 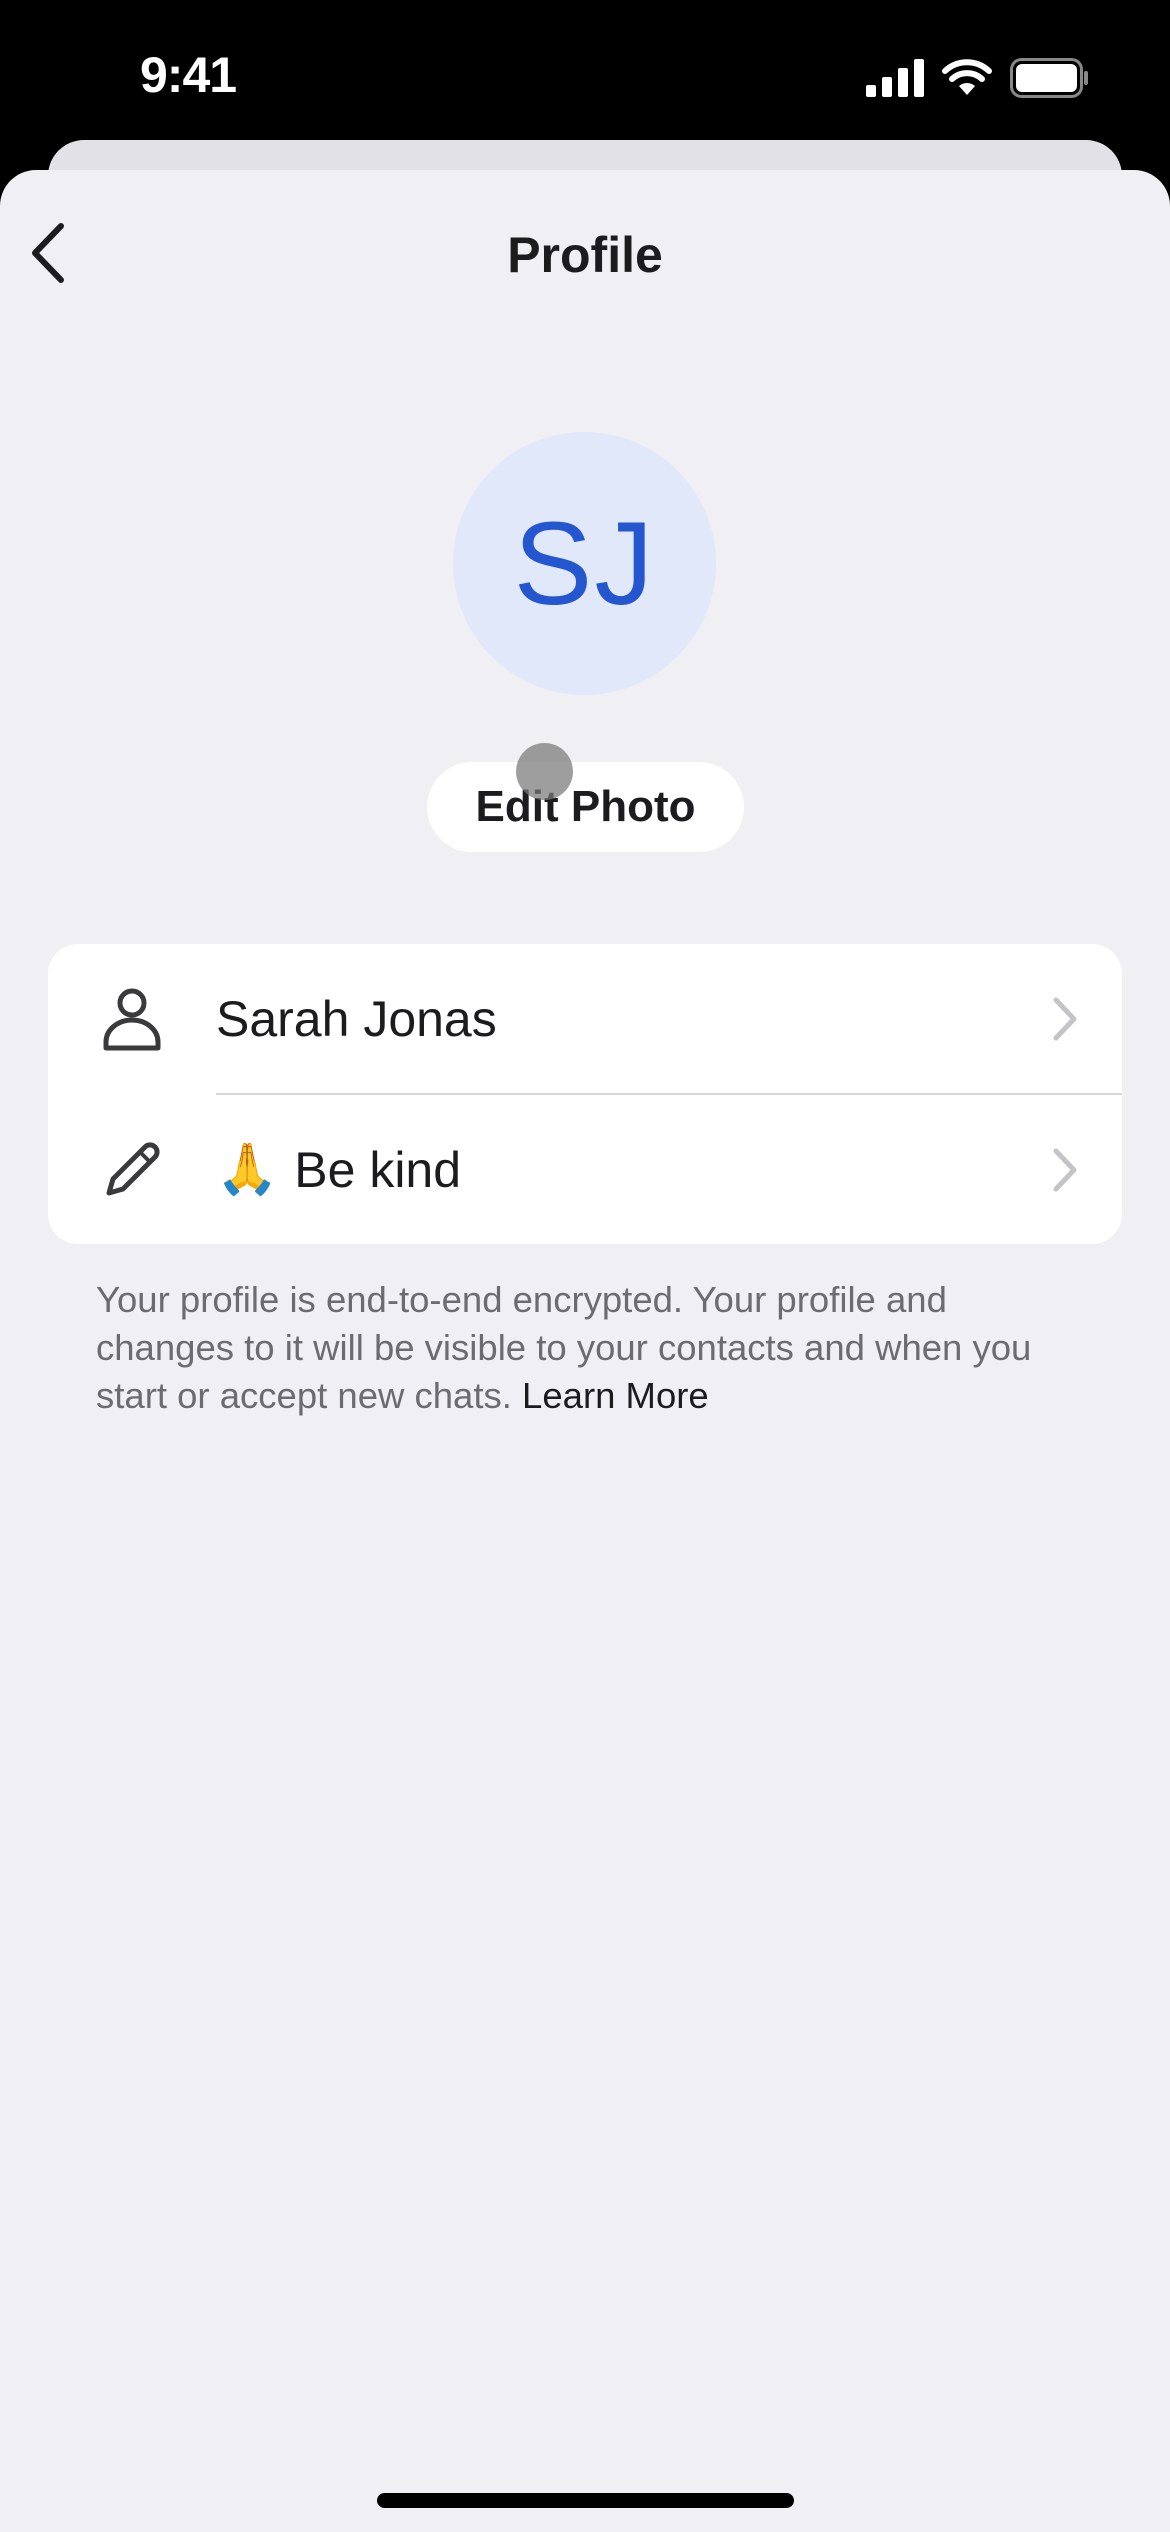 I want to click on wifi-icon, so click(x=967, y=80).